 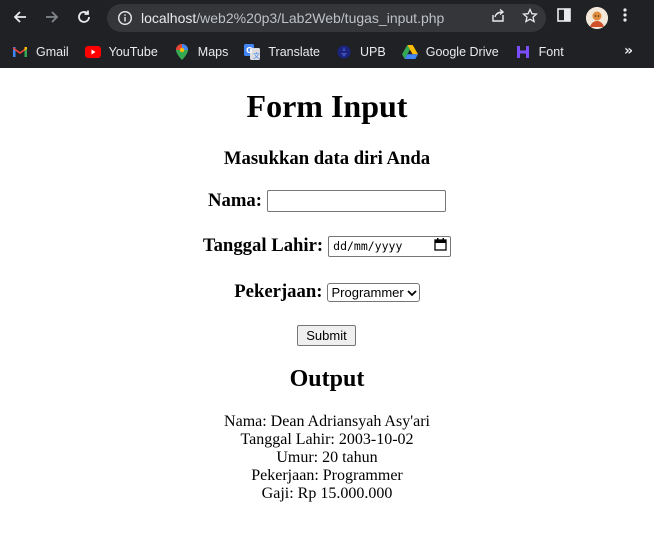 I want to click on bookmark-label: Translate, so click(x=294, y=51).